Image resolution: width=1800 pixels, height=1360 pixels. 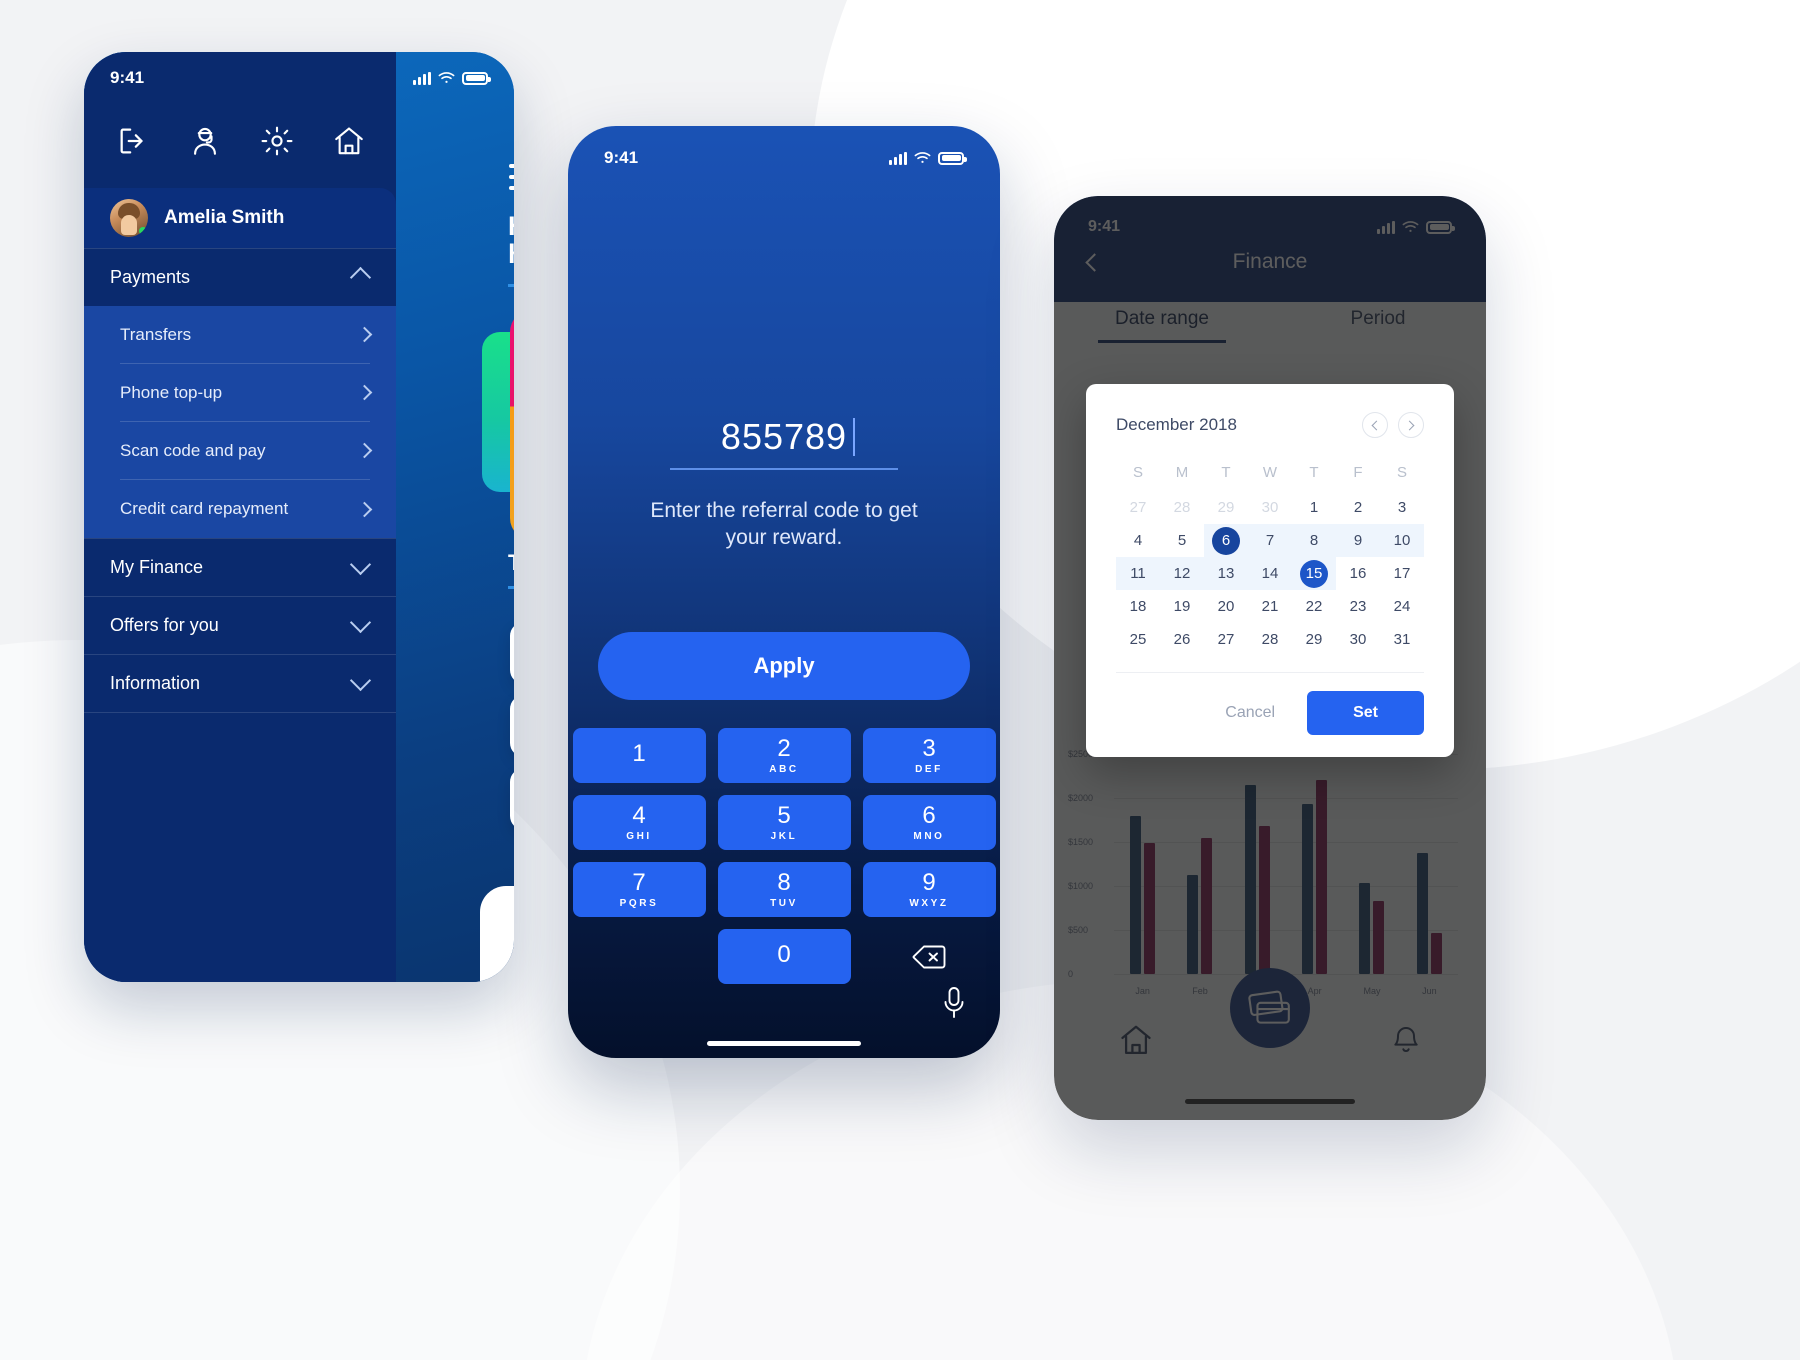 I want to click on referral-code-field: 855789, so click(x=784, y=443).